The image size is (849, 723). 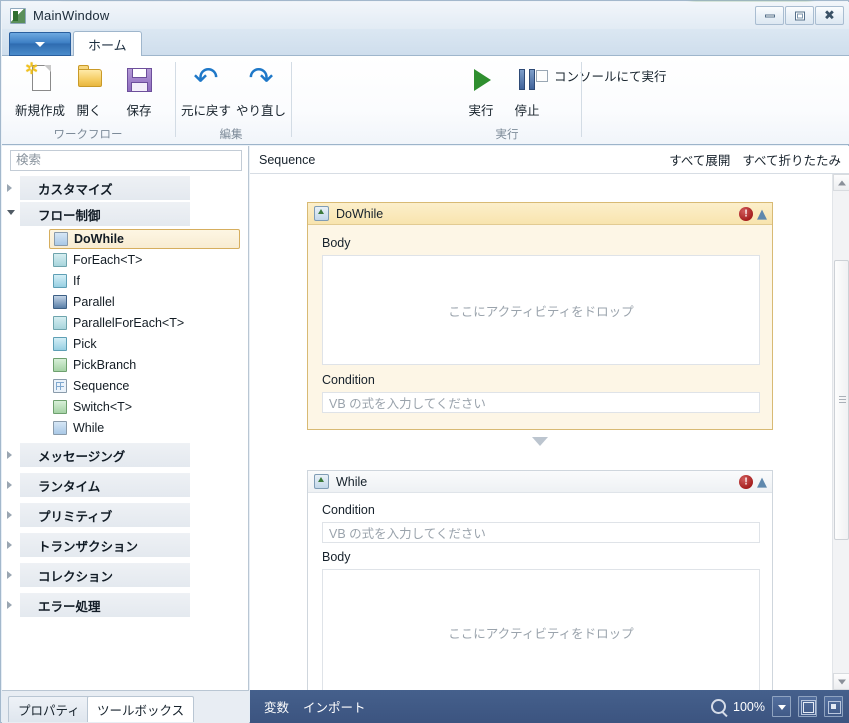 I want to click on activity-while-condition-input: VB の式を入力してください, so click(x=541, y=532).